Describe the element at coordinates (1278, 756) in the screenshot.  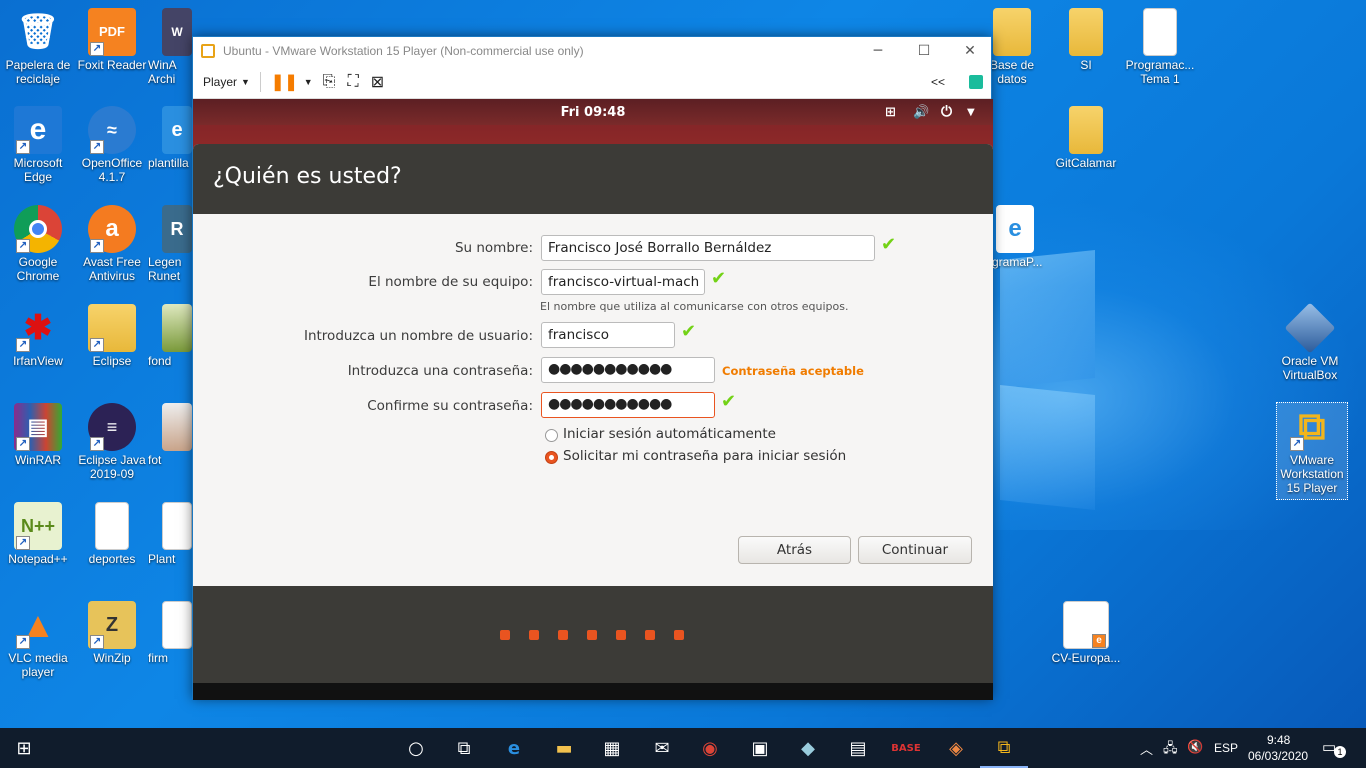
I see `clock-date: 06/03/2020` at that location.